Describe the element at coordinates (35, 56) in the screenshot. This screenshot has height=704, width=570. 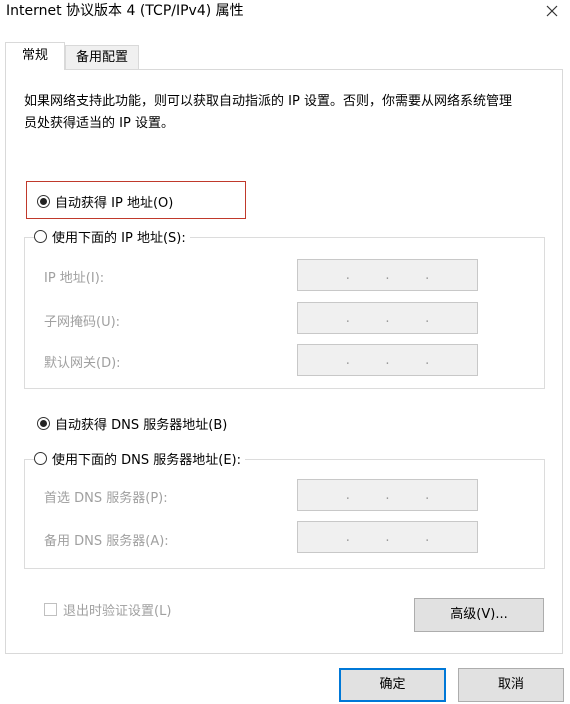
I see `tab-general: 常规` at that location.